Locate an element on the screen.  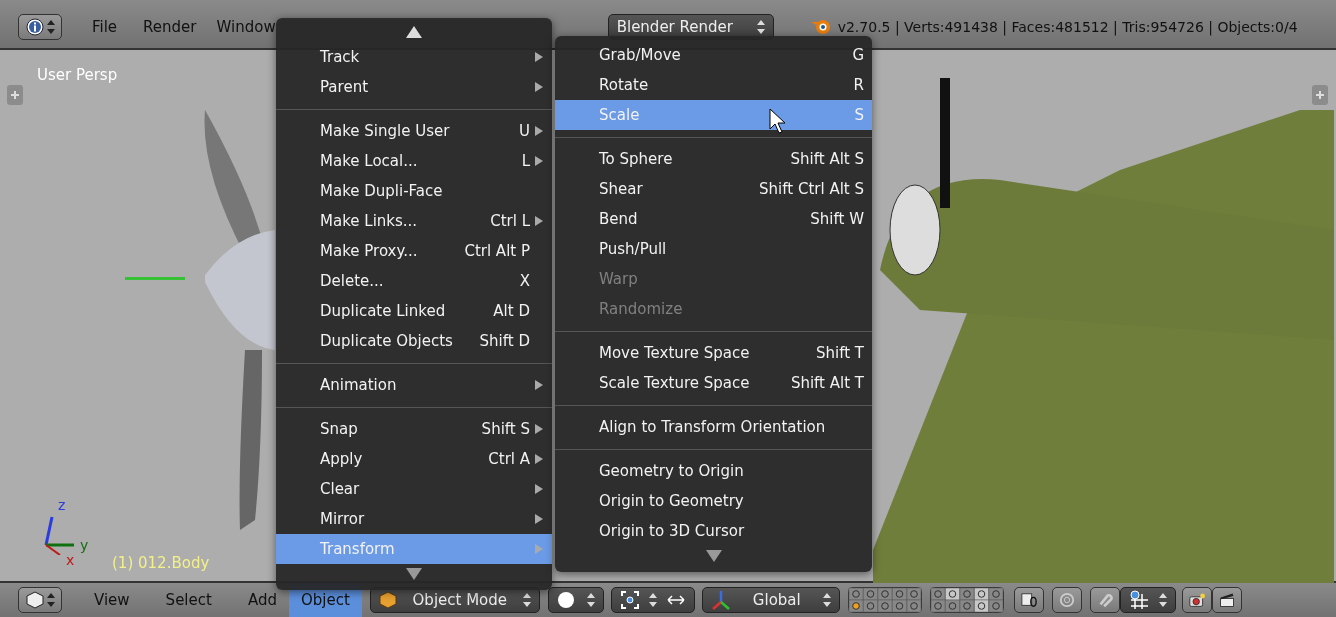
axis-line is located at coordinates (155, 278).